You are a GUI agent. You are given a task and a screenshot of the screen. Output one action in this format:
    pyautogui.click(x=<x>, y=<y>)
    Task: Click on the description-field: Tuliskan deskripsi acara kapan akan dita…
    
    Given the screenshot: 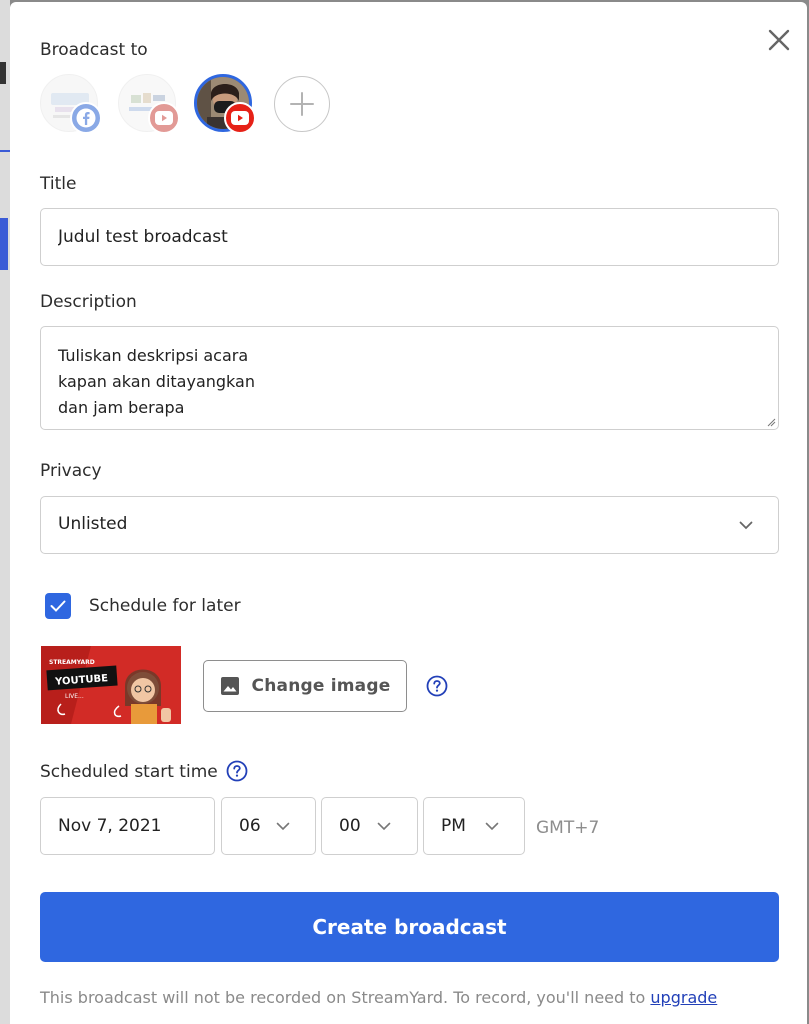 What is the action you would take?
    pyautogui.click(x=409, y=378)
    